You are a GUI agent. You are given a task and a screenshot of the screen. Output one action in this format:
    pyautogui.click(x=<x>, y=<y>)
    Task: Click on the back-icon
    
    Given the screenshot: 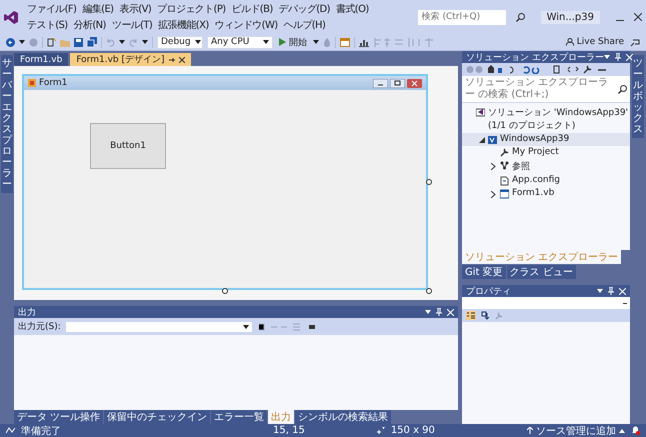 What is the action you would take?
    pyautogui.click(x=10, y=42)
    